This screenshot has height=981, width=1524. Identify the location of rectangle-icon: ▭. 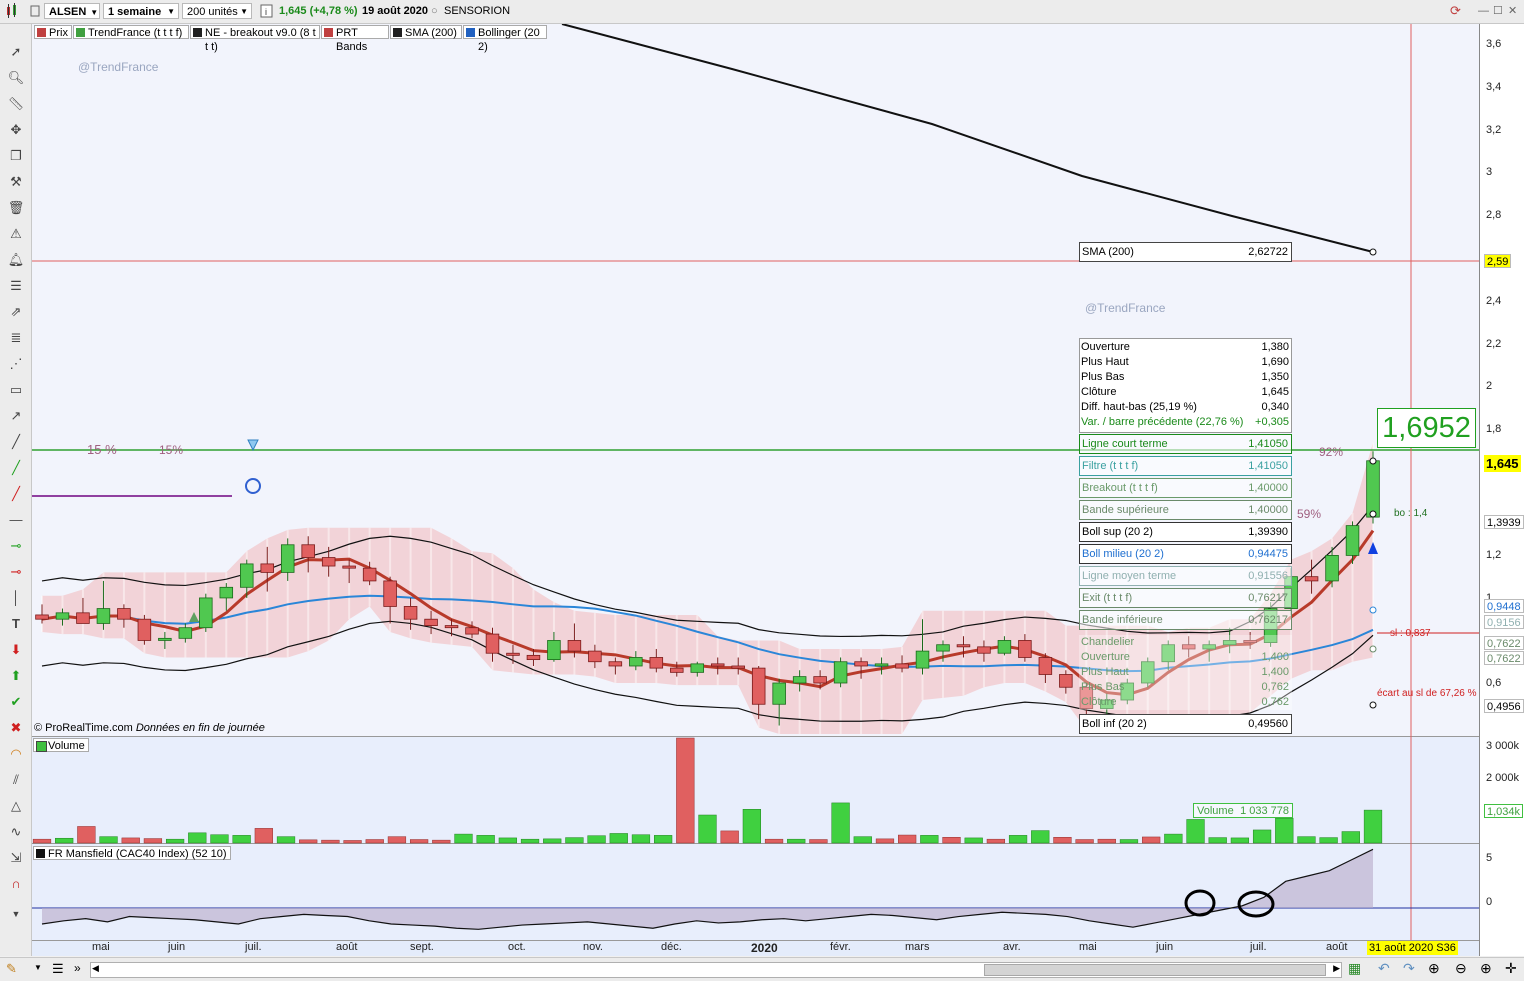
(16, 390).